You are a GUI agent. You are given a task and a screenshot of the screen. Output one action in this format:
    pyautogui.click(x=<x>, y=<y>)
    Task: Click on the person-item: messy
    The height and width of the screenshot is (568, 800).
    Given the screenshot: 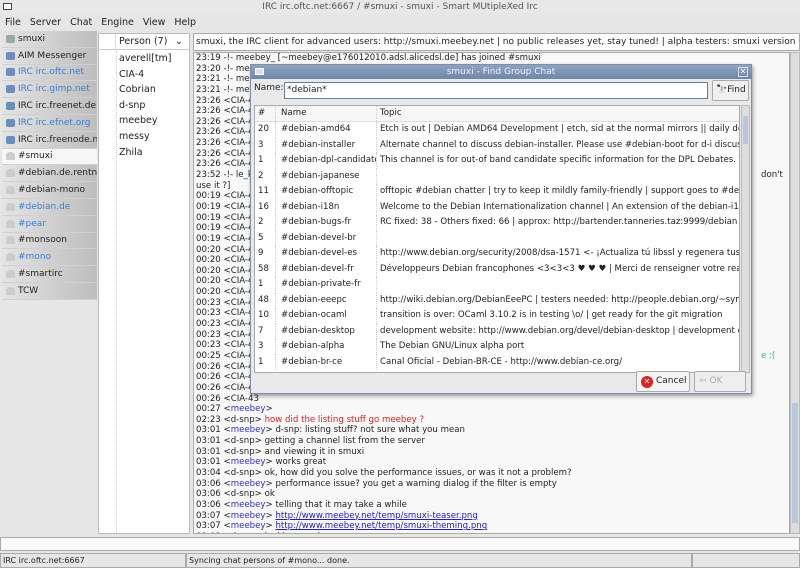 What is the action you would take?
    pyautogui.click(x=153, y=137)
    